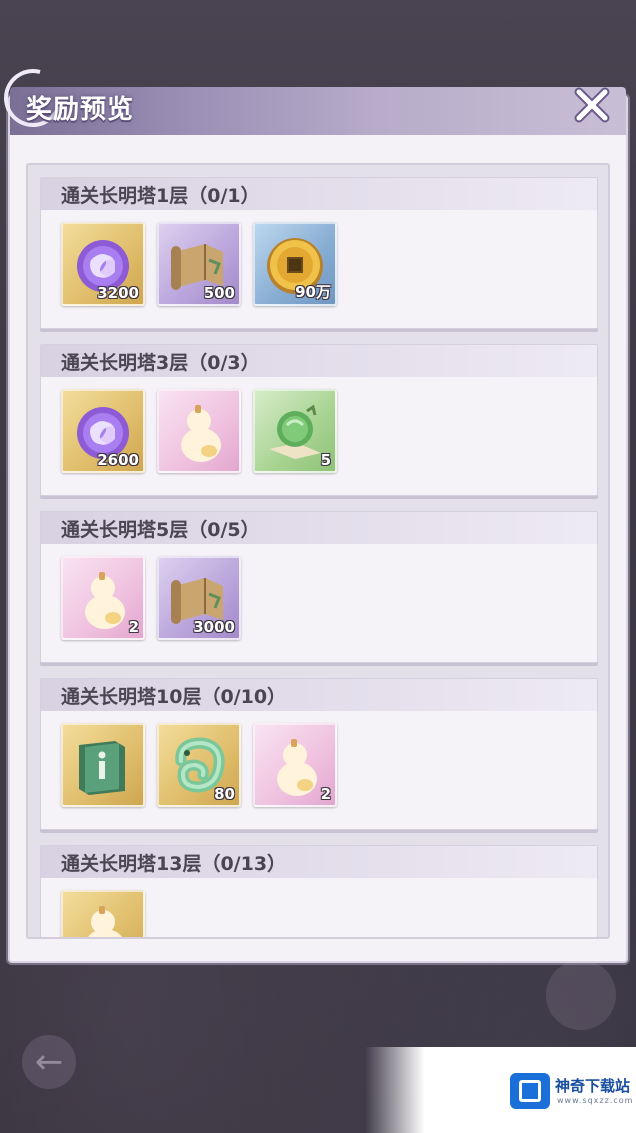  Describe the element at coordinates (174, 864) in the screenshot. I see `reward-condition-title: 通关长明塔13层（0/13）` at that location.